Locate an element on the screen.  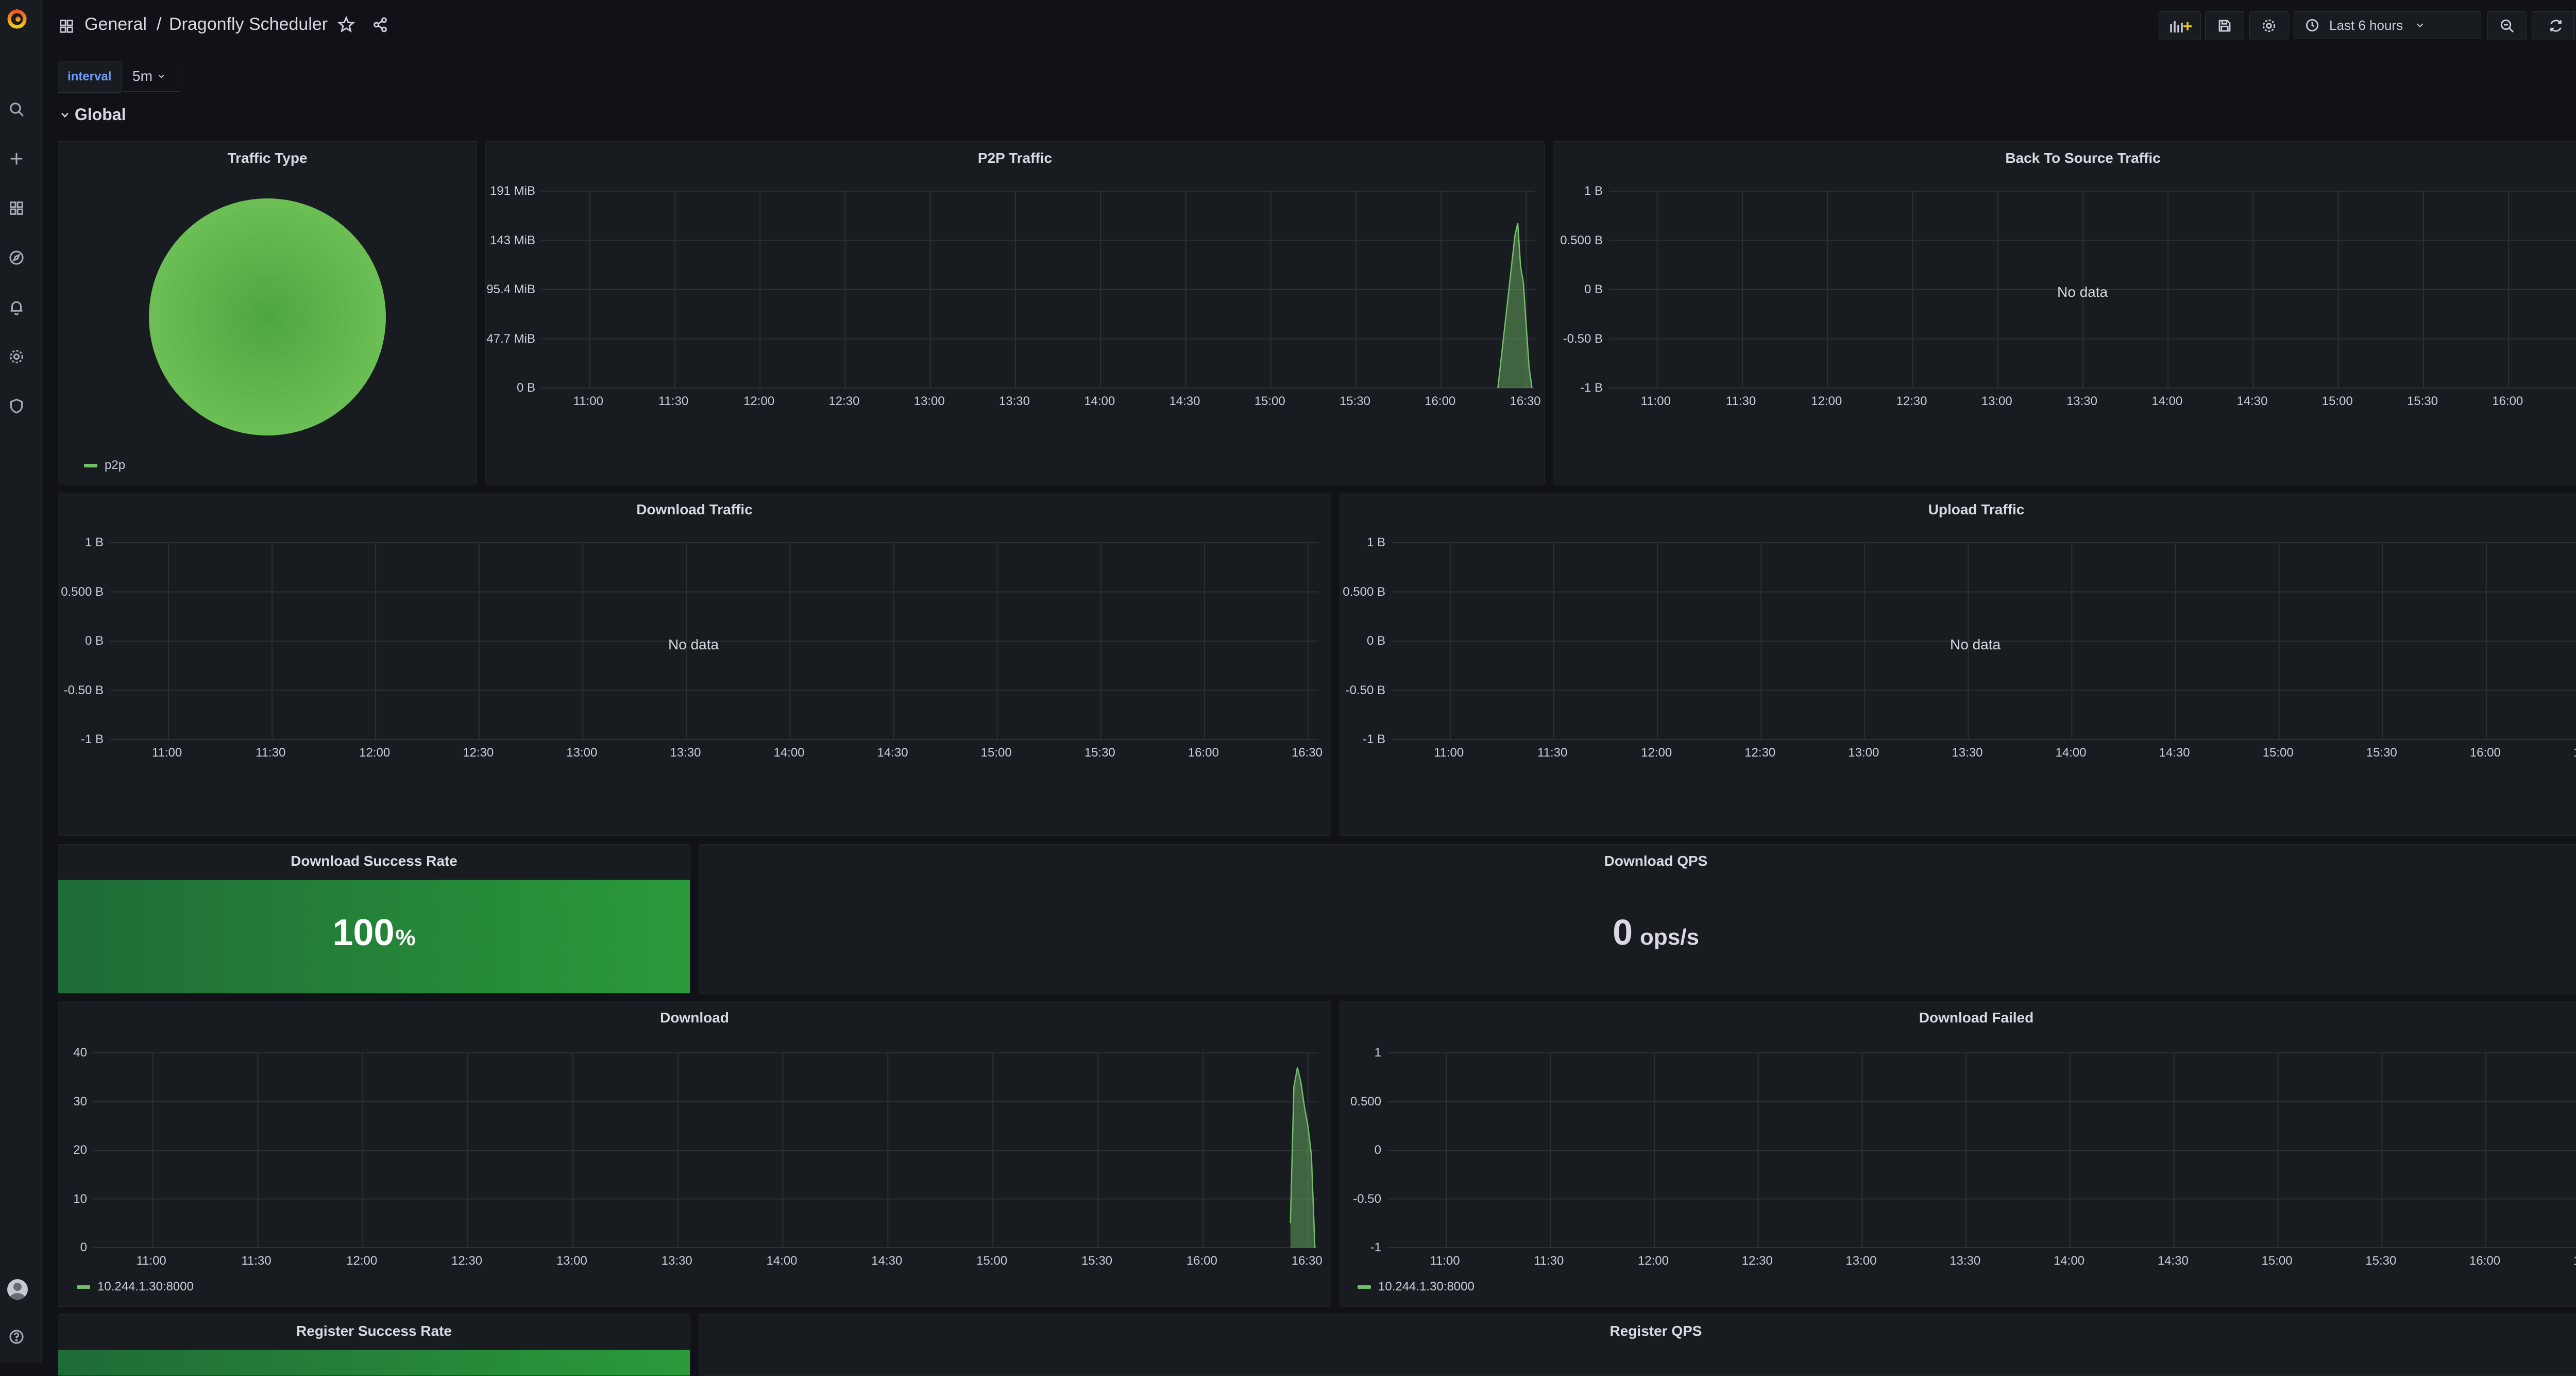
y-tick-label: 191 MiB is located at coordinates (512, 191).